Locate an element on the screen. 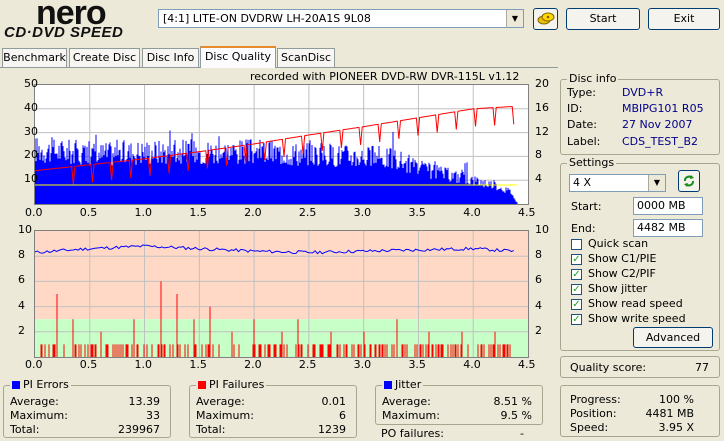  show-read-speed-checkbox: ✓ is located at coordinates (576, 304).